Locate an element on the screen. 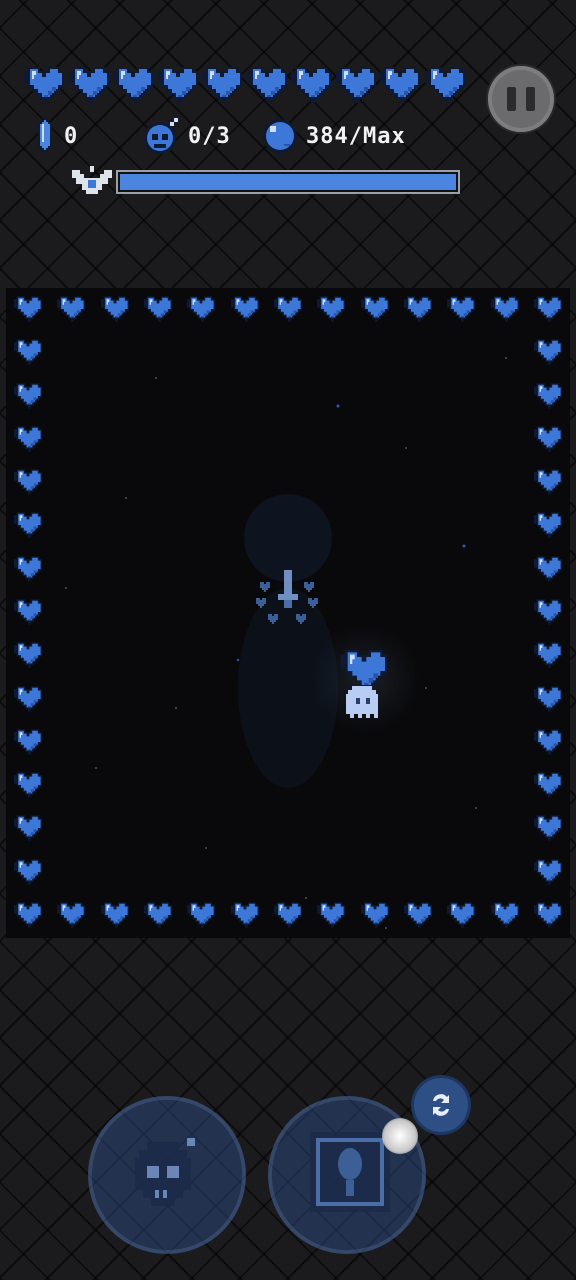 Image resolution: width=576 pixels, height=1280 pixels. ghost-icon is located at coordinates (362, 702).